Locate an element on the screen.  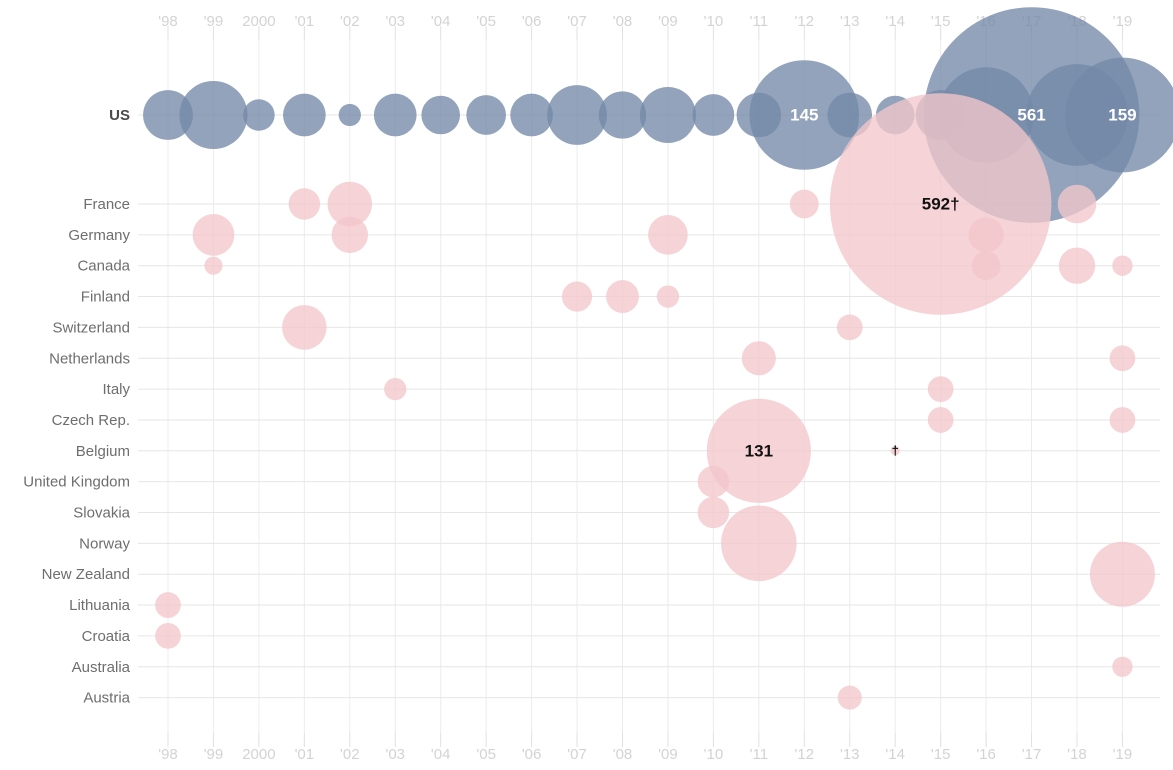
bubble-australia-2019: Australia 2019: 5 is located at coordinates (1122, 666).